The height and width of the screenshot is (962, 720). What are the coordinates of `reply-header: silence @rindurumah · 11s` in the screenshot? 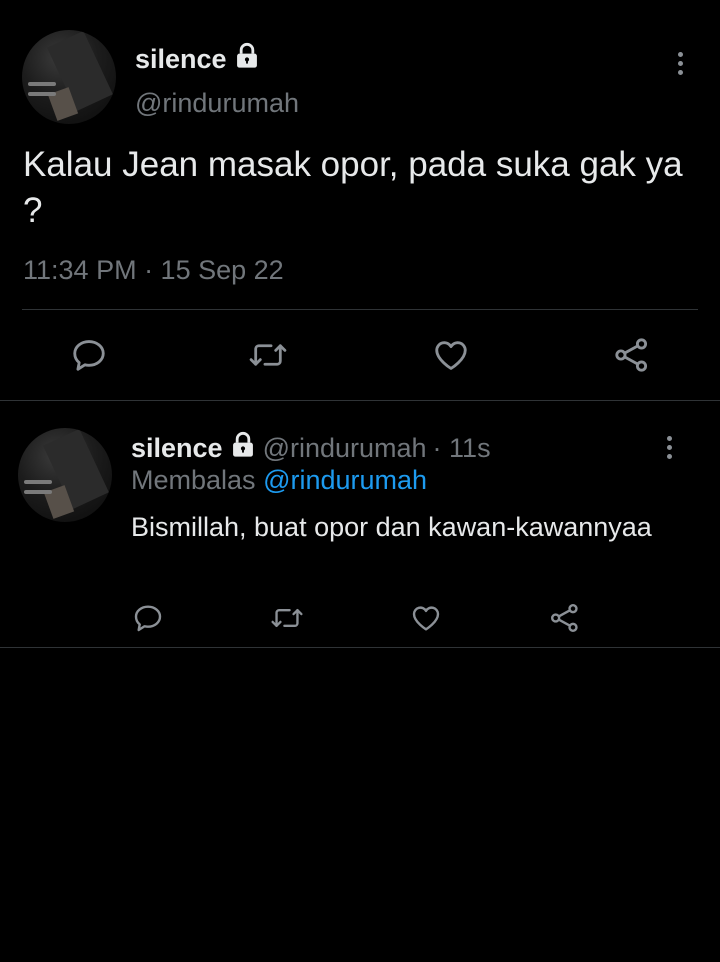 It's located at (311, 448).